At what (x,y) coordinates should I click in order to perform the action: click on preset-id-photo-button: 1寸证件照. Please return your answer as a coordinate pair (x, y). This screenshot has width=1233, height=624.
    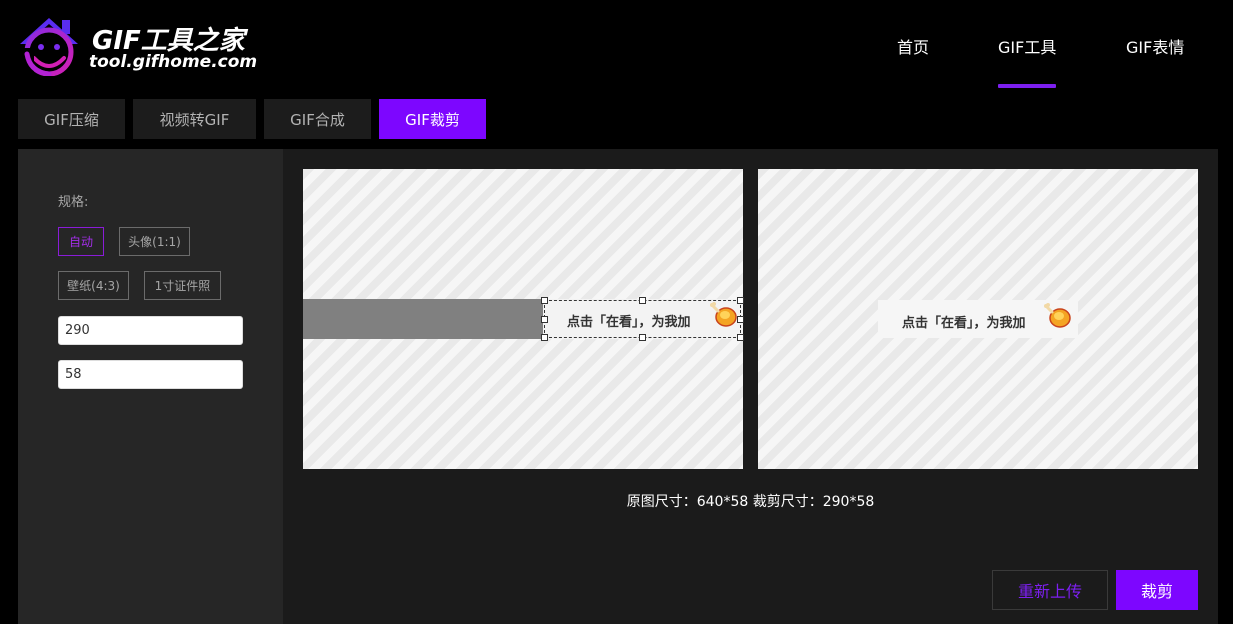
    Looking at the image, I should click on (182, 285).